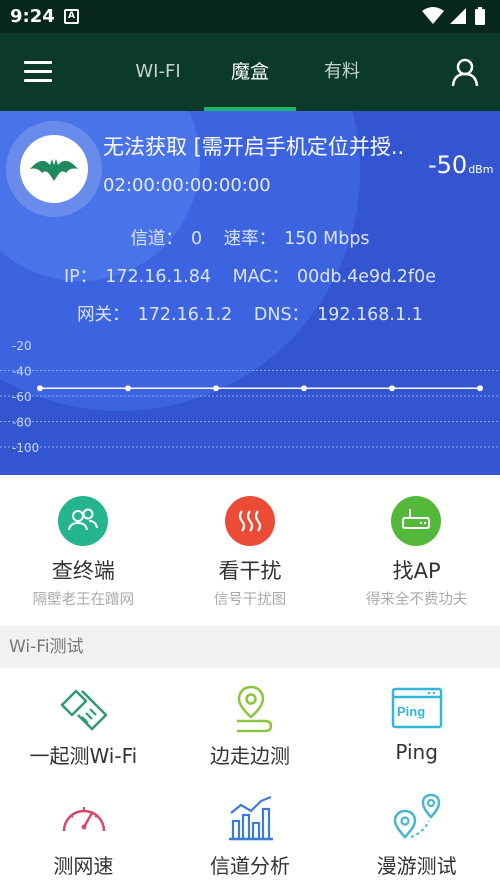  What do you see at coordinates (281, 315) in the screenshot?
I see `dns-label: DNS：` at bounding box center [281, 315].